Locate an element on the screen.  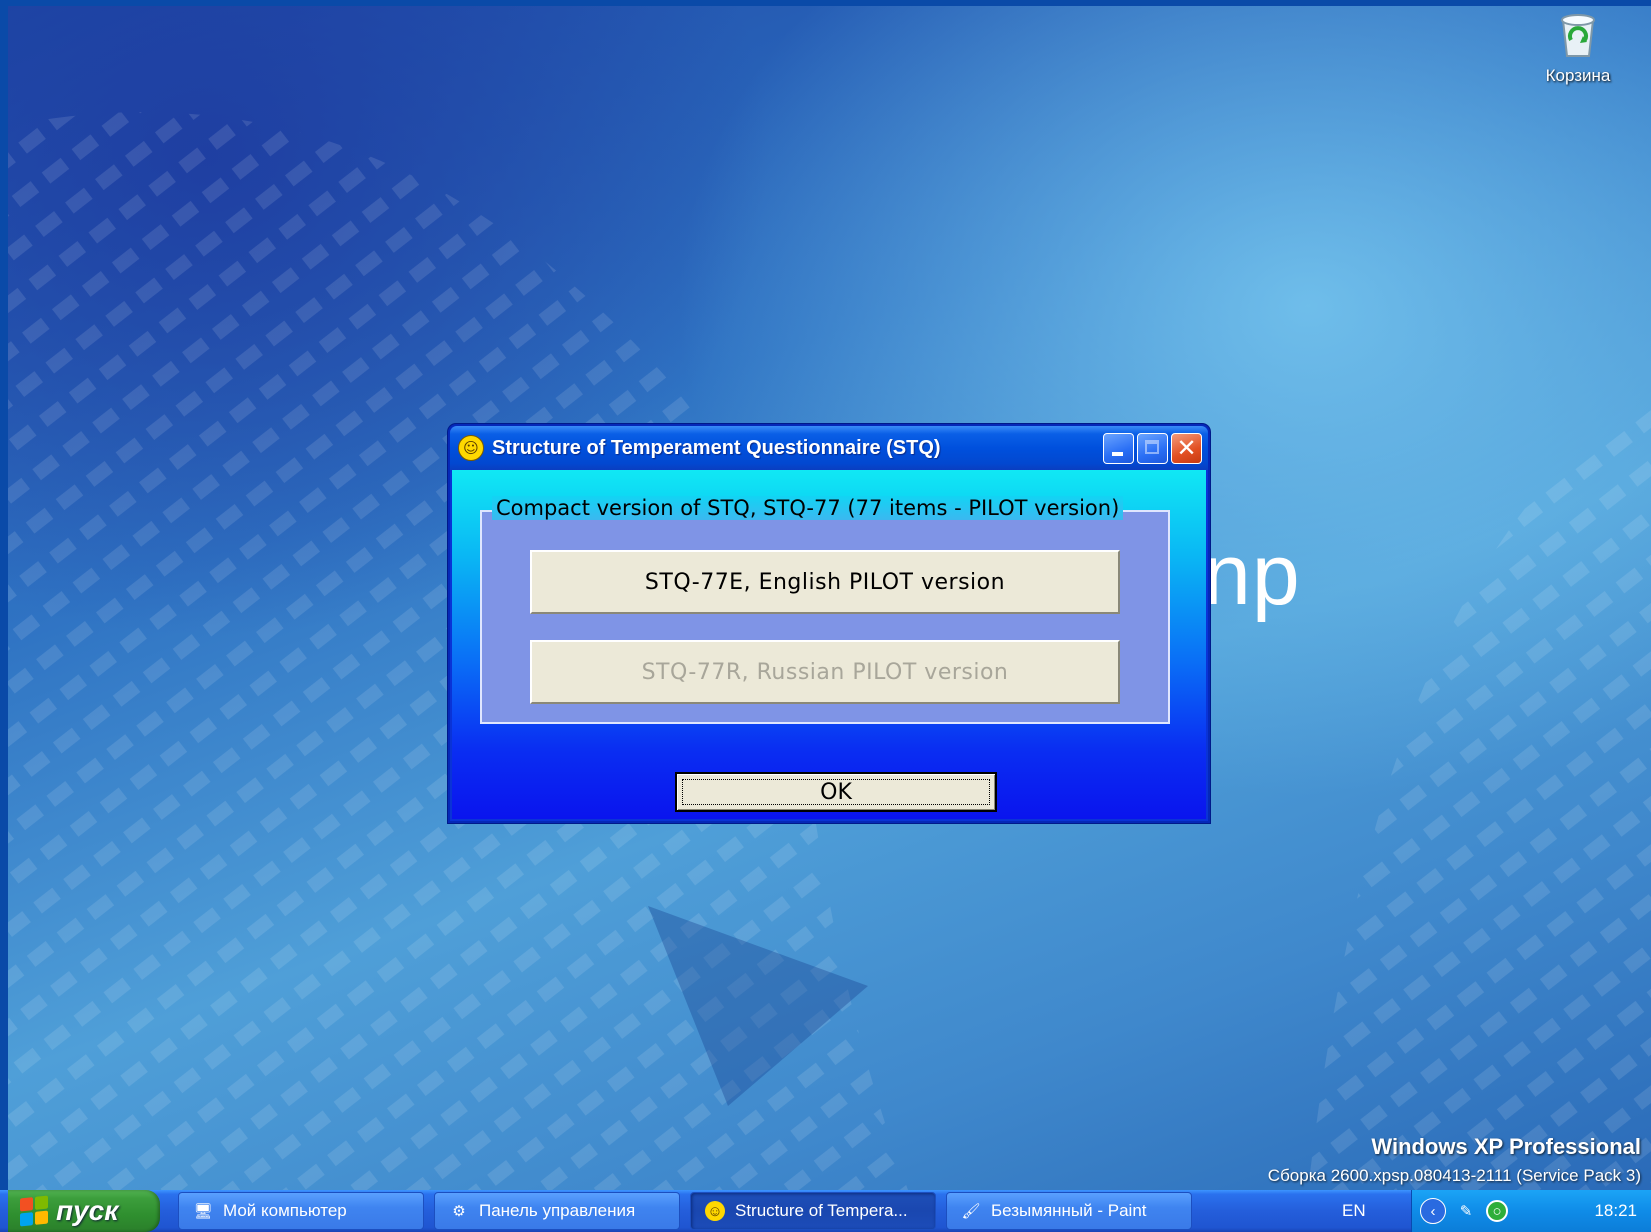
start-button: пуск is located at coordinates (84, 1211).